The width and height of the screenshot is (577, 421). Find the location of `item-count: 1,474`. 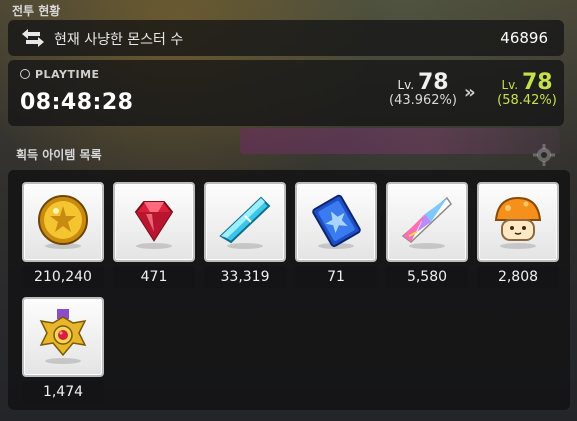

item-count: 1,474 is located at coordinates (63, 392).